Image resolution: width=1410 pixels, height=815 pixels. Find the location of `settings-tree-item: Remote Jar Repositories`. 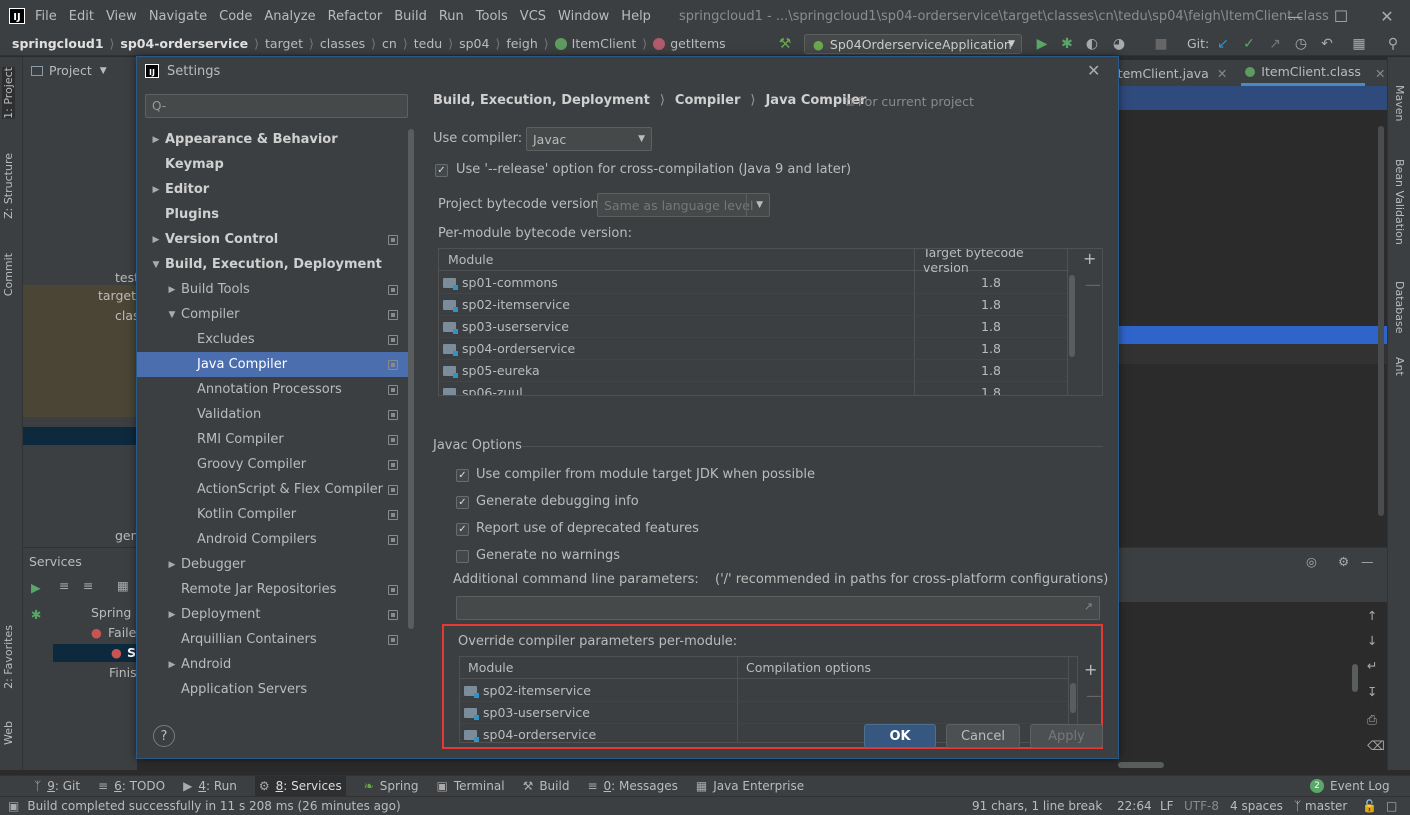

settings-tree-item: Remote Jar Repositories is located at coordinates (273, 589).